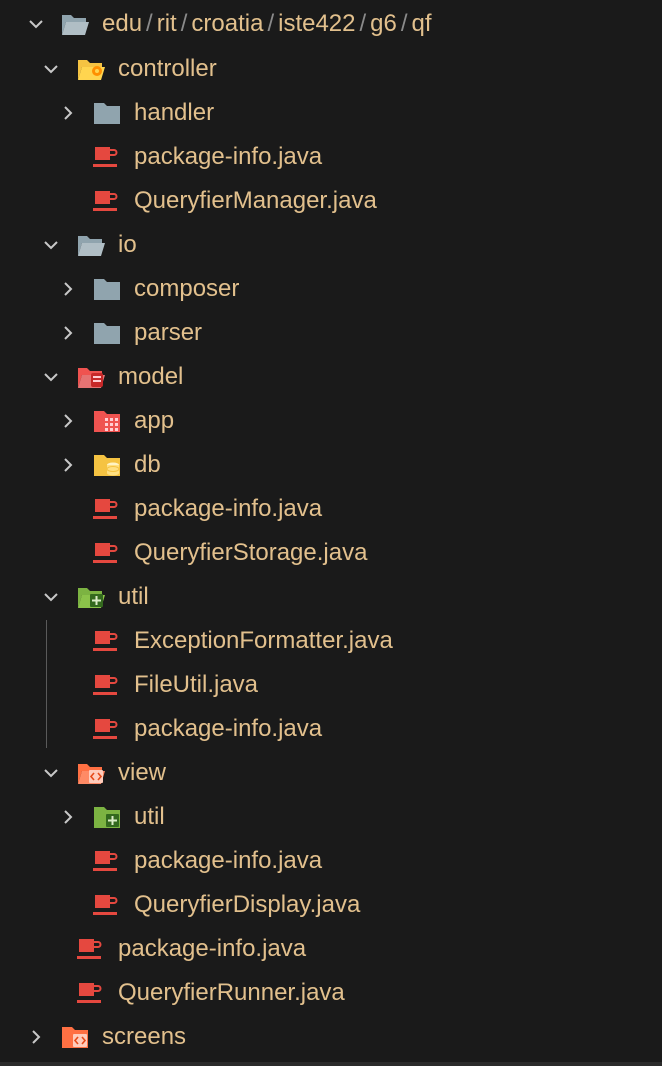  Describe the element at coordinates (142, 772) in the screenshot. I see `tree-item-label: view` at that location.